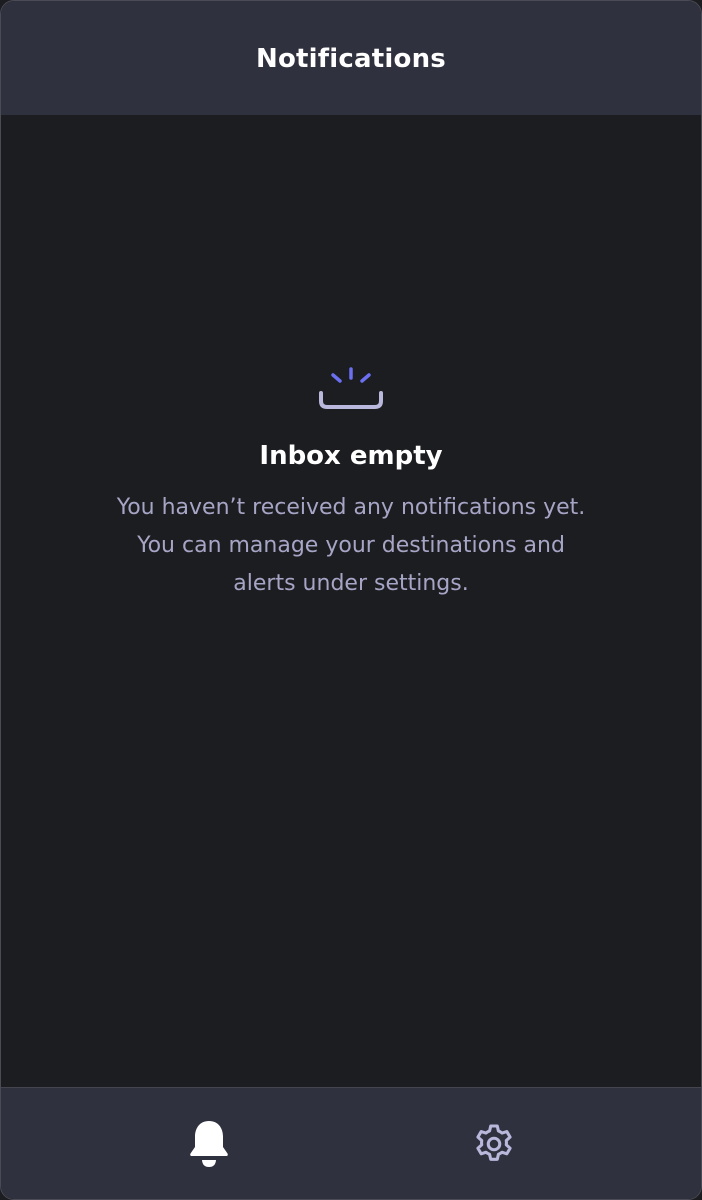 This screenshot has width=702, height=1200. I want to click on bell-icon, so click(209, 1144).